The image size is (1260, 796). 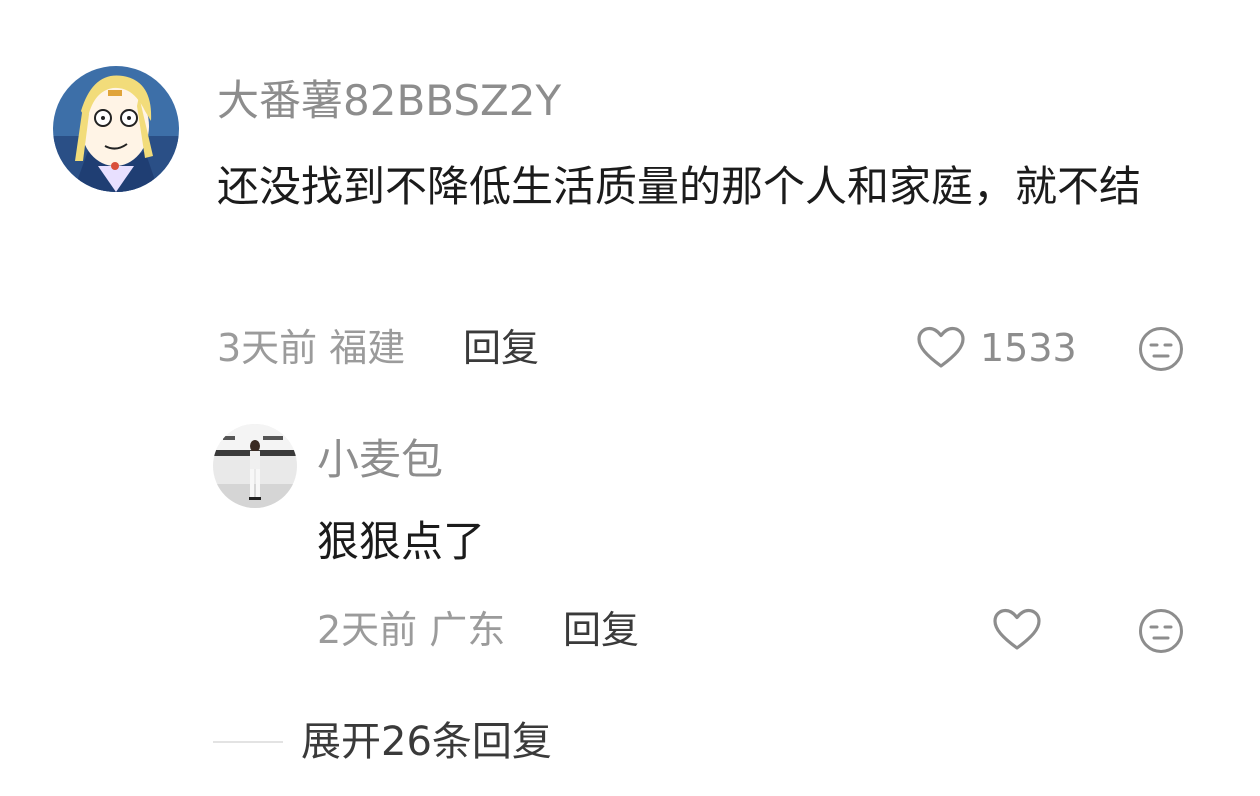 I want to click on reply-location: 广东, so click(x=467, y=630).